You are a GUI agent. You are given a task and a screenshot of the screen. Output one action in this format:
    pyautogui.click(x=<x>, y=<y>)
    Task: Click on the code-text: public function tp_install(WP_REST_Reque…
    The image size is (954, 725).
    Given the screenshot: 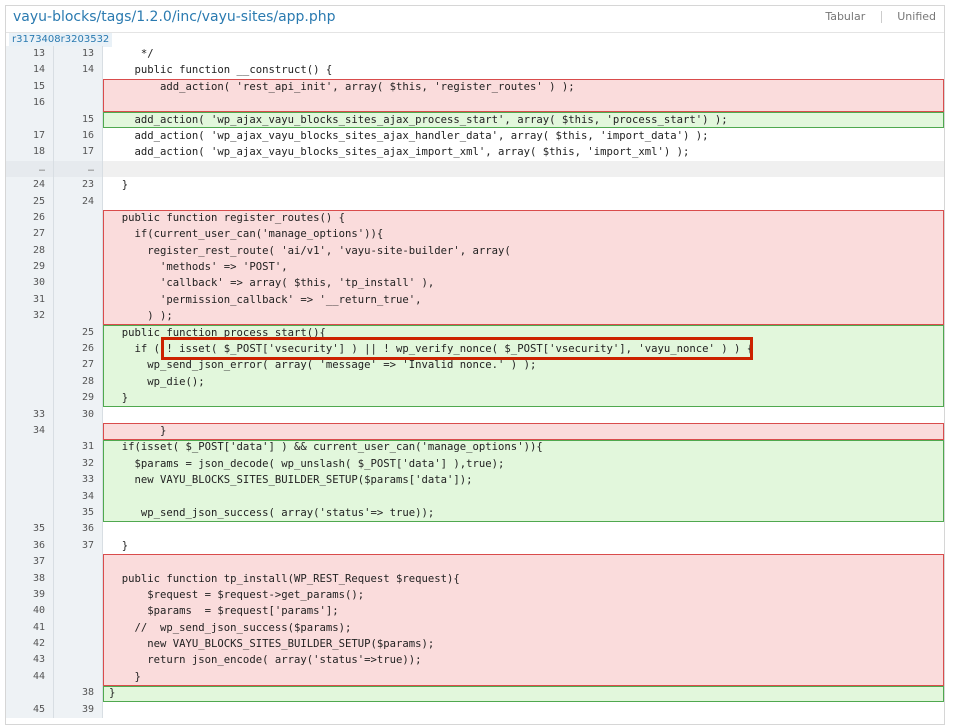 What is the action you would take?
    pyautogui.click(x=523, y=578)
    